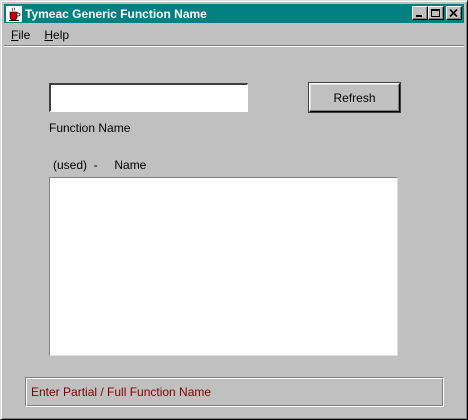 This screenshot has height=420, width=468. Describe the element at coordinates (20, 35) in the screenshot. I see `menu-file: File` at that location.